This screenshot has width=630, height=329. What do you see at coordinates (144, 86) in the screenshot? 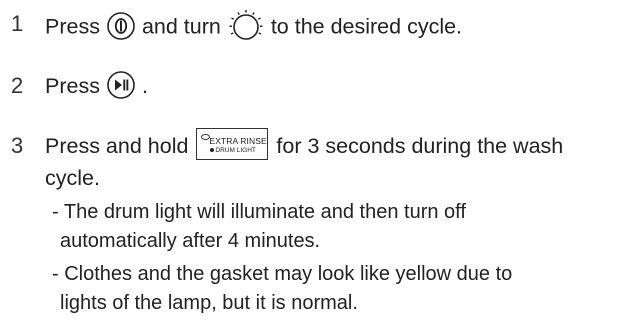
I see `step-text-after: .` at bounding box center [144, 86].